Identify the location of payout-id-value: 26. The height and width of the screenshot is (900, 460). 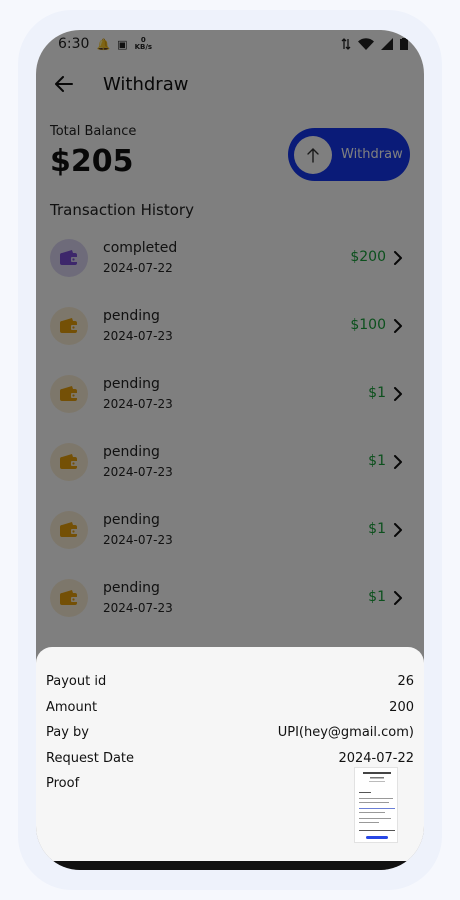
(405, 681).